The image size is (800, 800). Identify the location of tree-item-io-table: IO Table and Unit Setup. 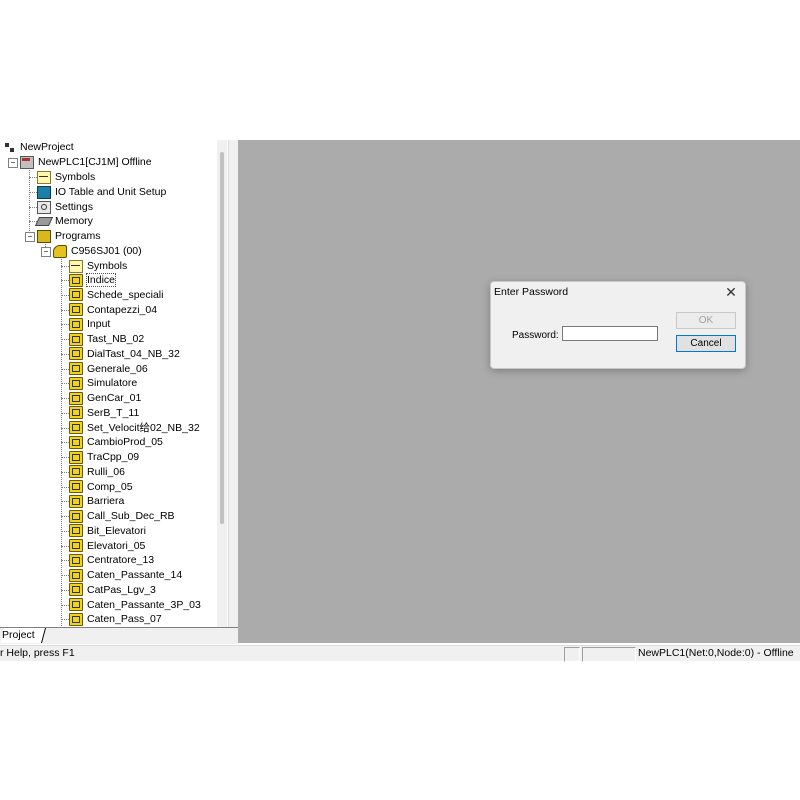
(101, 192).